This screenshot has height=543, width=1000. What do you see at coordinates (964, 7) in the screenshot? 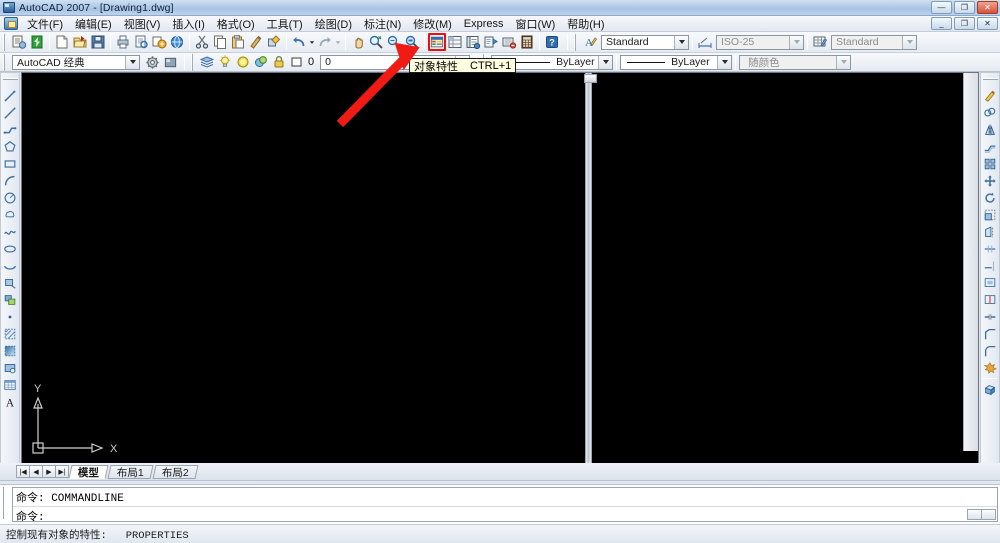
I see `maximize-button: ❐` at bounding box center [964, 7].